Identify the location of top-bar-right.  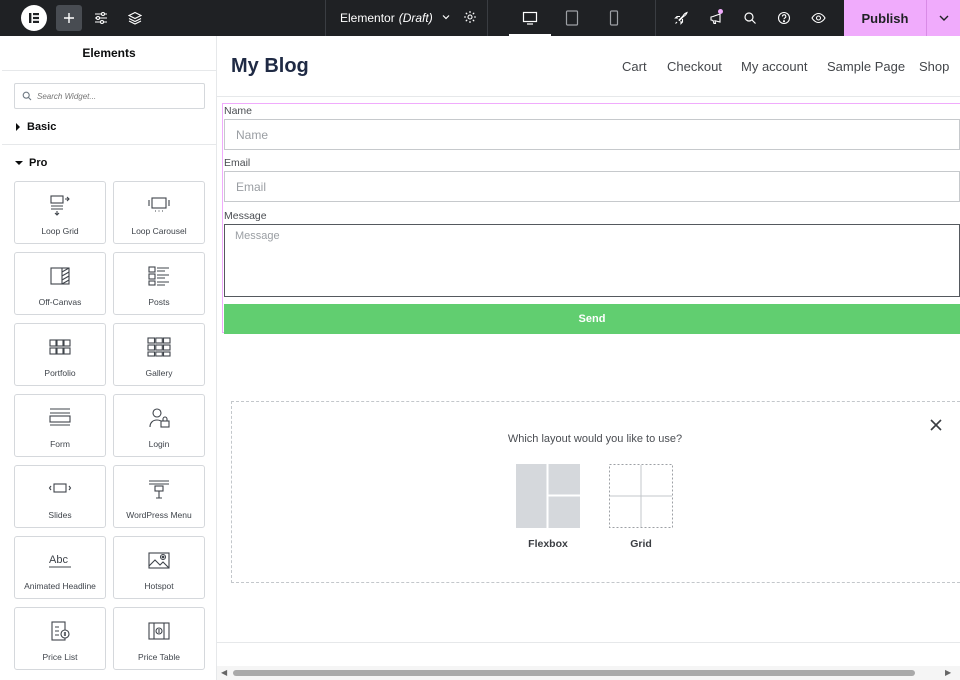
(750, 18).